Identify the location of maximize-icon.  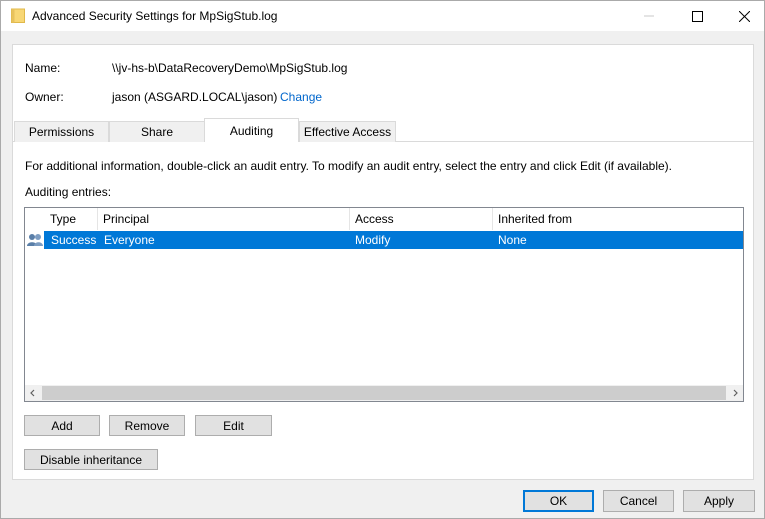
(697, 16).